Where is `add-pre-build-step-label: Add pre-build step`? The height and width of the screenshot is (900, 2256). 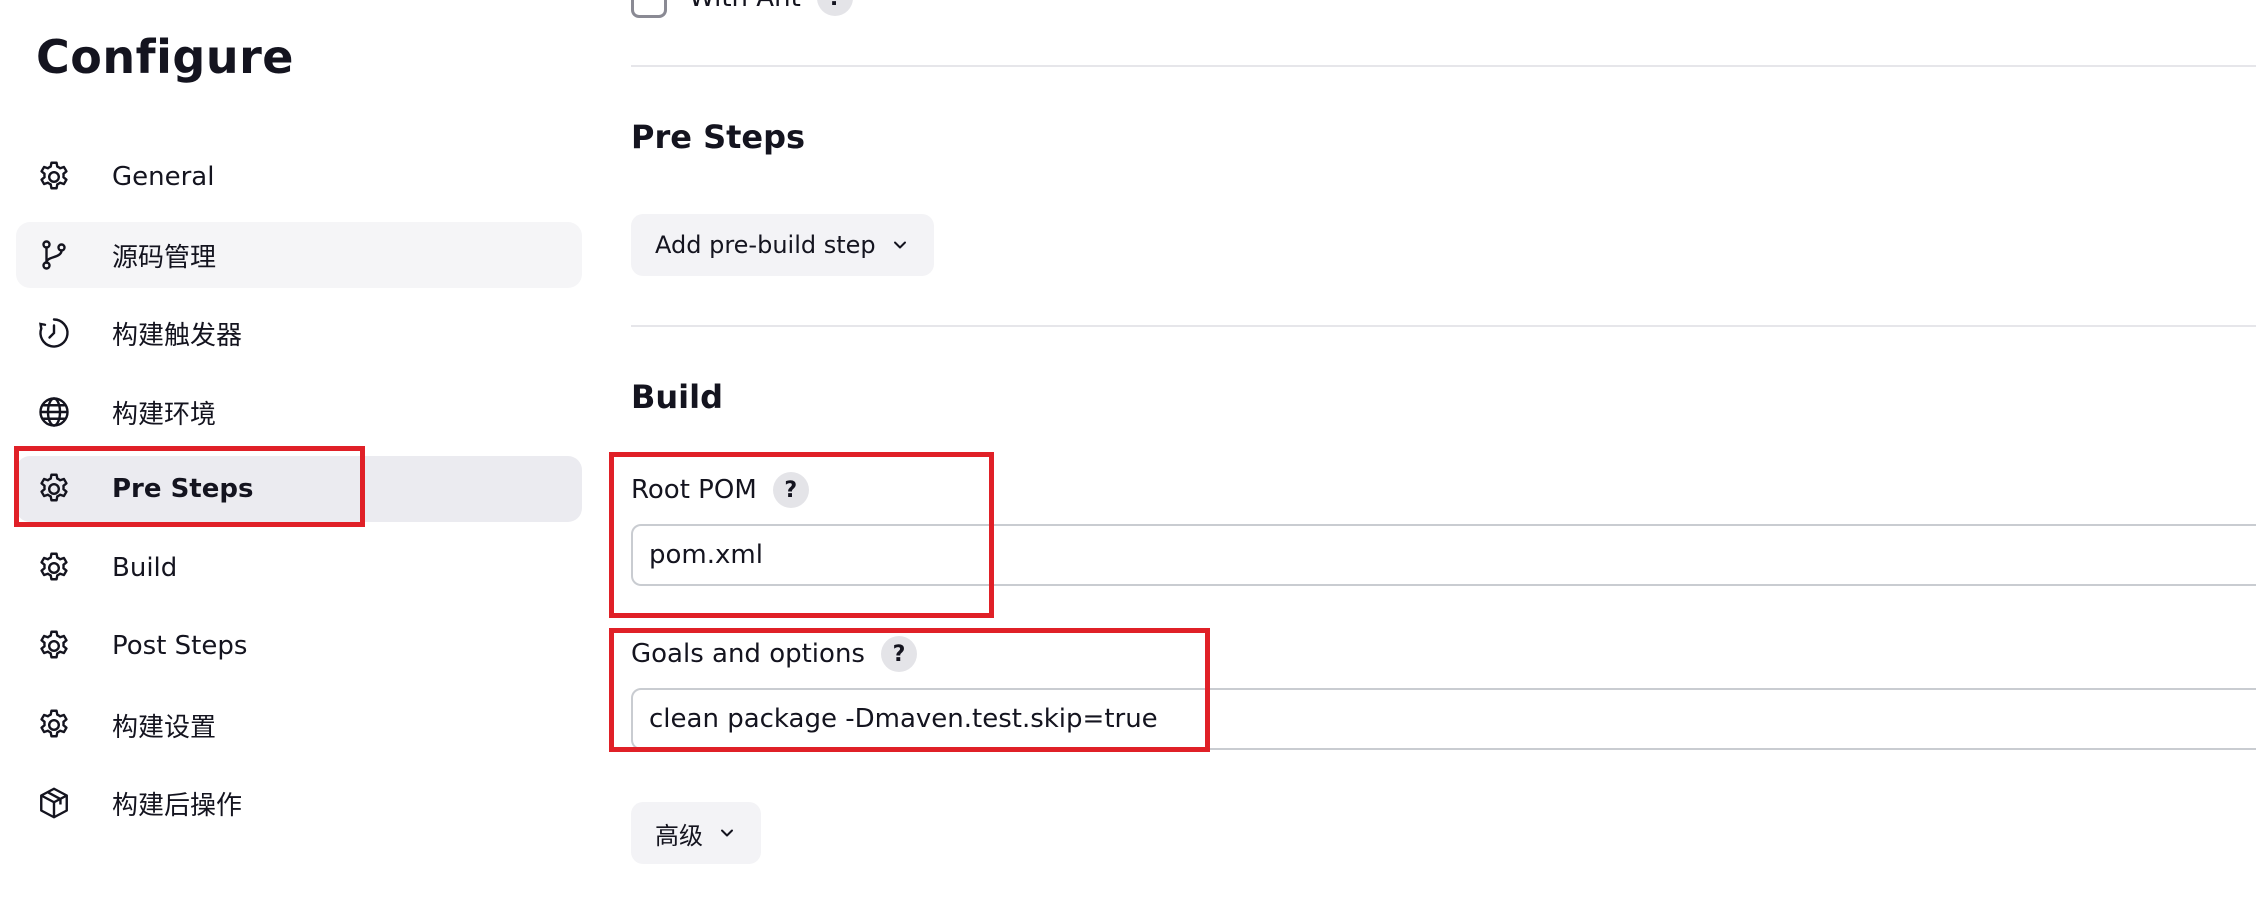
add-pre-build-step-label: Add pre-build step is located at coordinates (765, 245).